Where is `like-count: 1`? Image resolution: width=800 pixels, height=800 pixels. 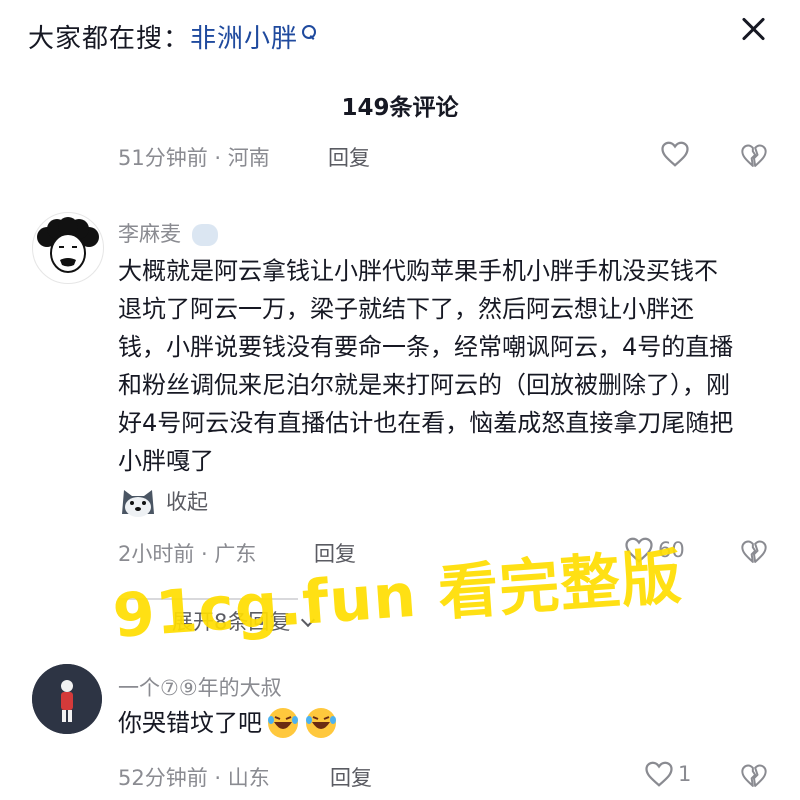 like-count: 1 is located at coordinates (685, 774).